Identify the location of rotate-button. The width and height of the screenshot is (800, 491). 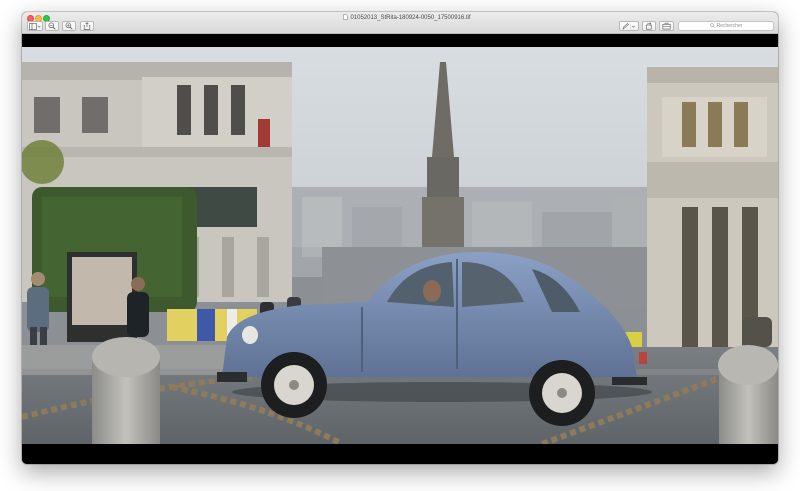
(649, 26).